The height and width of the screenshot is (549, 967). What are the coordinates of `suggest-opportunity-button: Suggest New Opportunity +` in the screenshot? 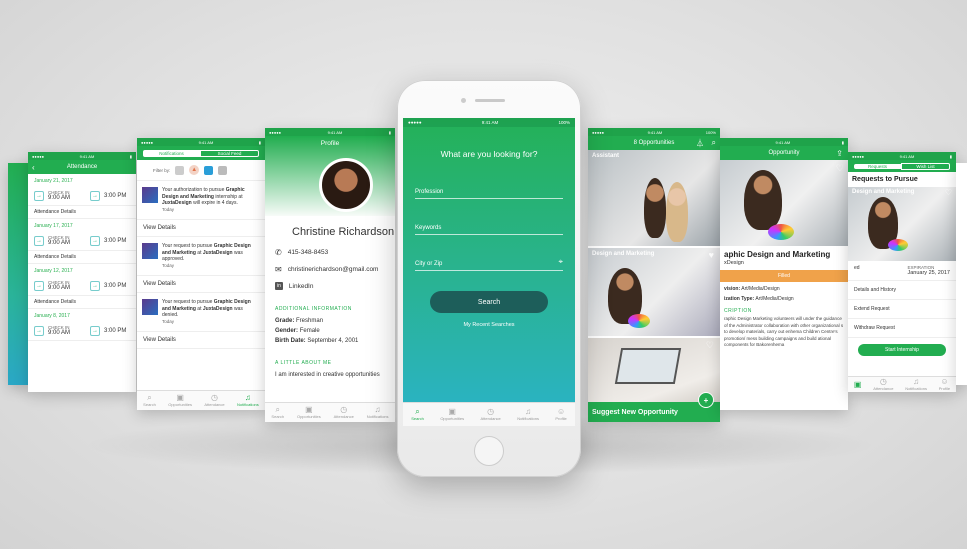 It's located at (654, 407).